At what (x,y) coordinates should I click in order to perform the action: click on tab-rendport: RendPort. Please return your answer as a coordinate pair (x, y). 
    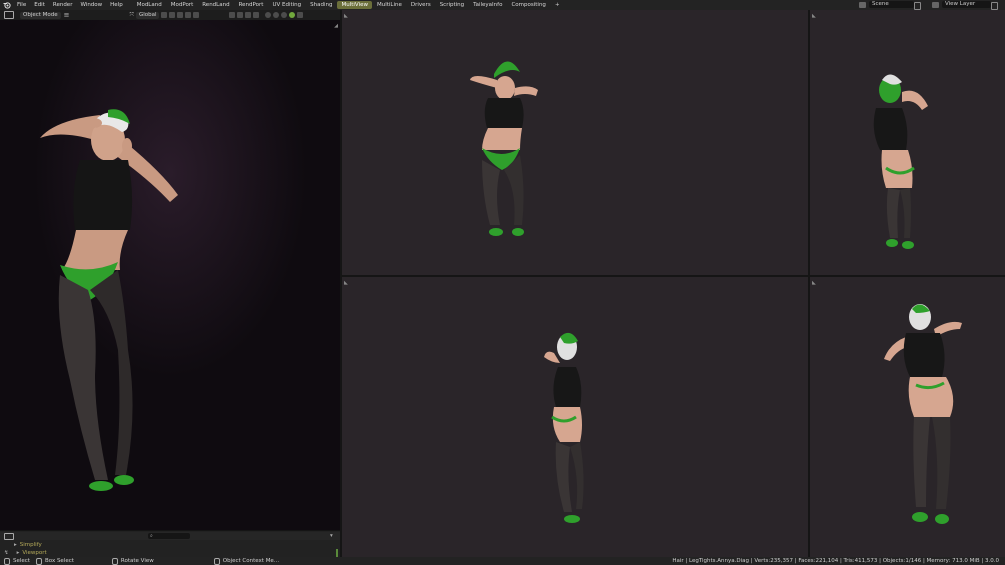
    Looking at the image, I should click on (251, 5).